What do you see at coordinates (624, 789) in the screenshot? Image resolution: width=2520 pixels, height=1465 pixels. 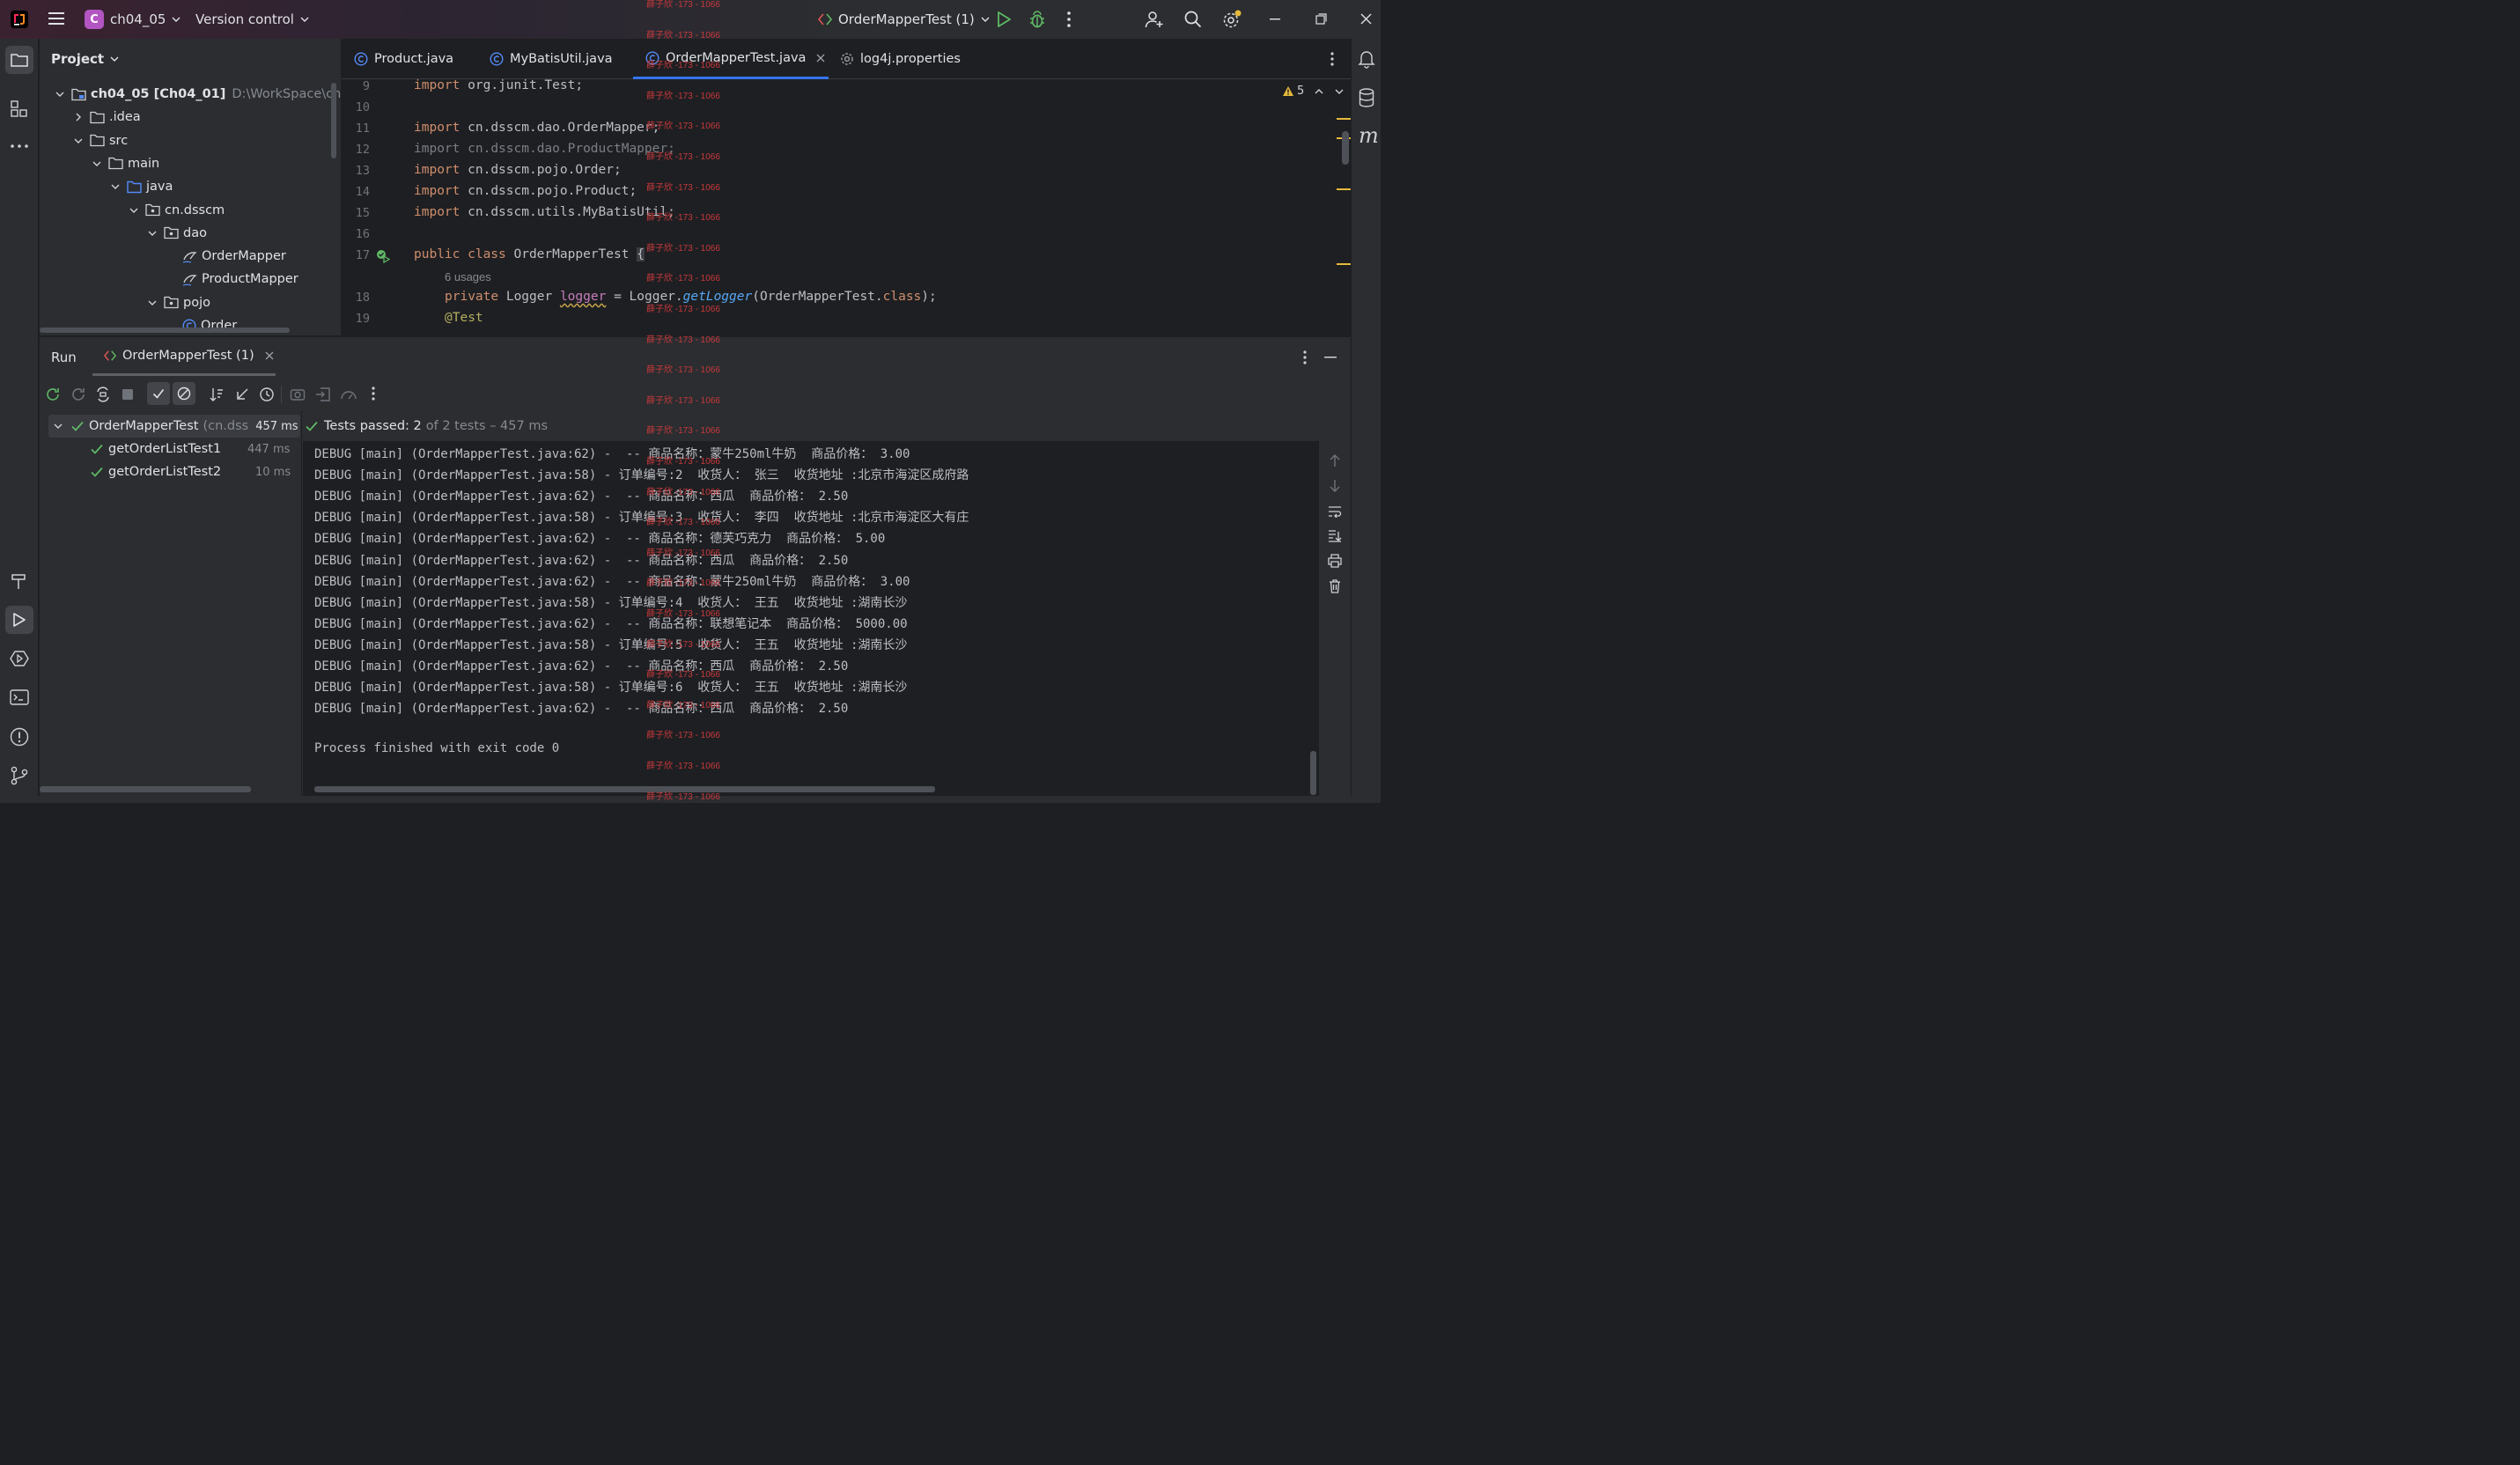 I see `console-horizontal-scrollbar` at bounding box center [624, 789].